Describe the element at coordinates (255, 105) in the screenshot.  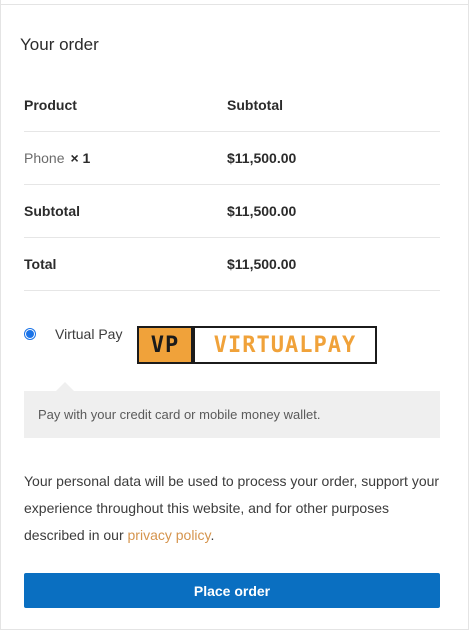
I see `subtotal-column-header: Subtotal` at that location.